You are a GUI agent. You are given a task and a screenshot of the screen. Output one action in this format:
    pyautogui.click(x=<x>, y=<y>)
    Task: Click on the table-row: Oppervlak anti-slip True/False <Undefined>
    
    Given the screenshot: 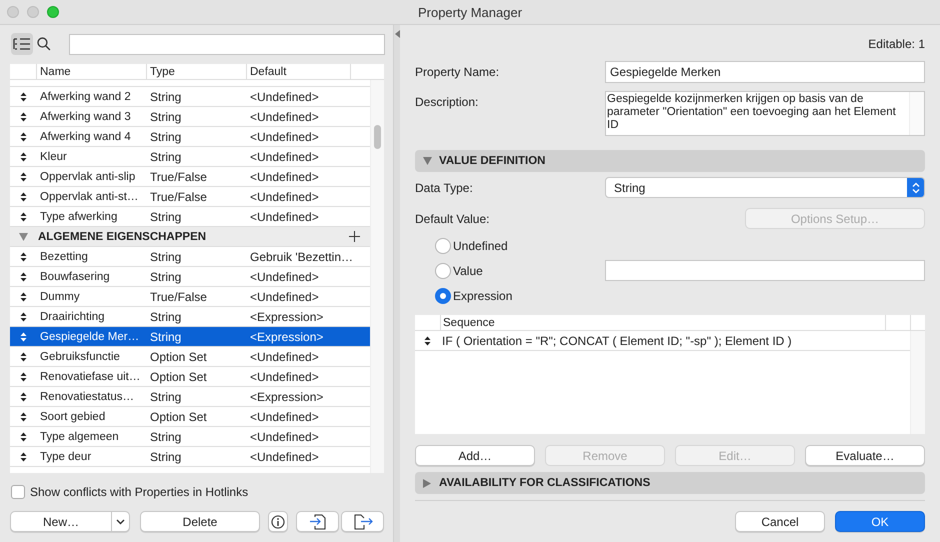 What is the action you would take?
    pyautogui.click(x=190, y=177)
    